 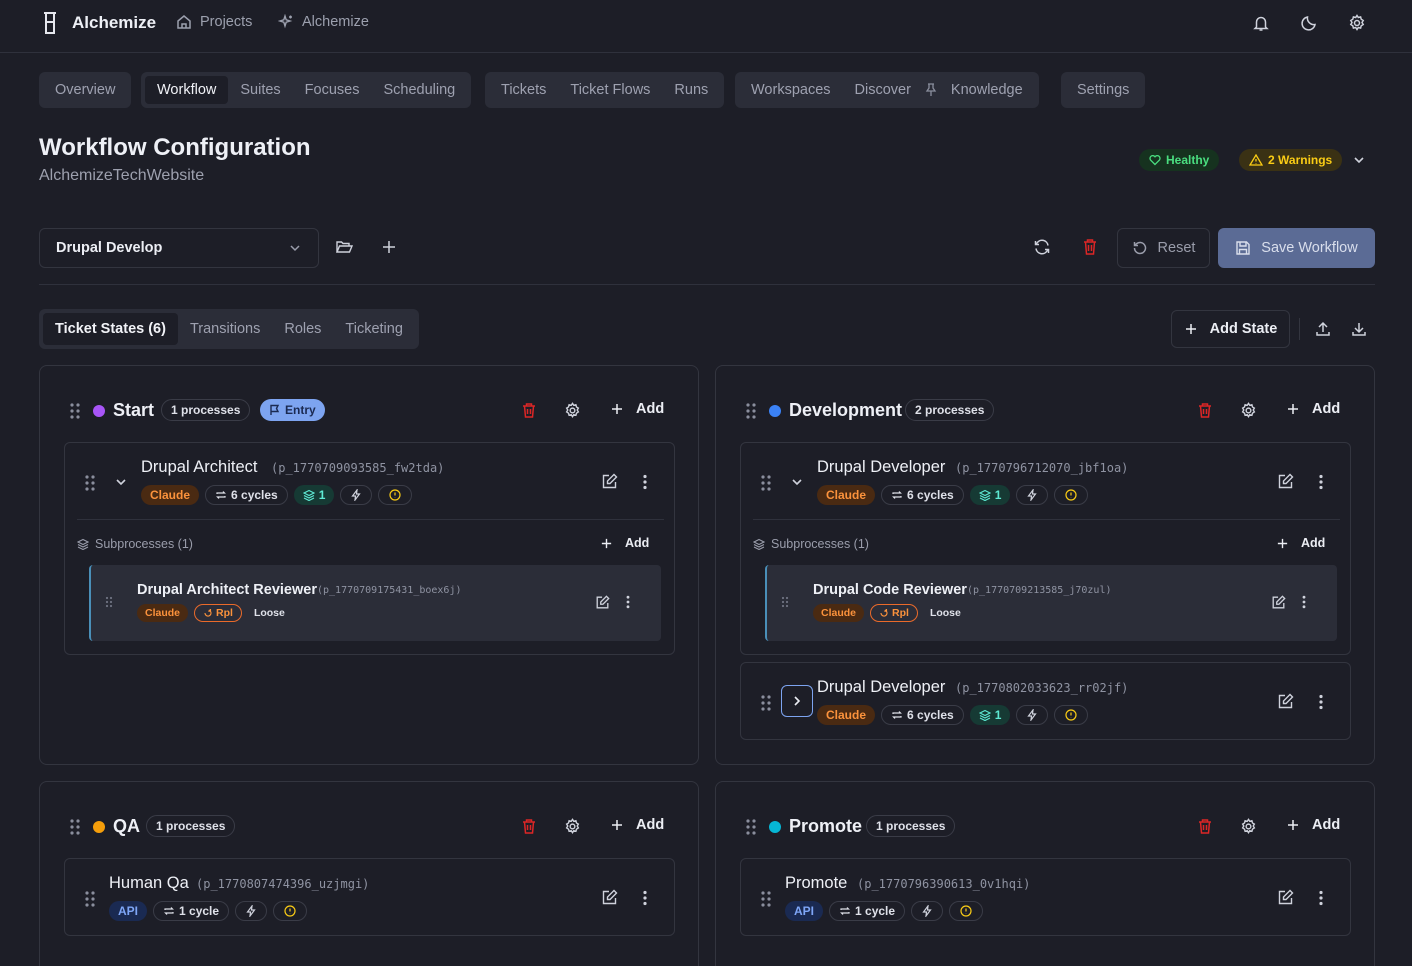 What do you see at coordinates (922, 715) in the screenshot?
I see `cycles-chip: 6 cycles` at bounding box center [922, 715].